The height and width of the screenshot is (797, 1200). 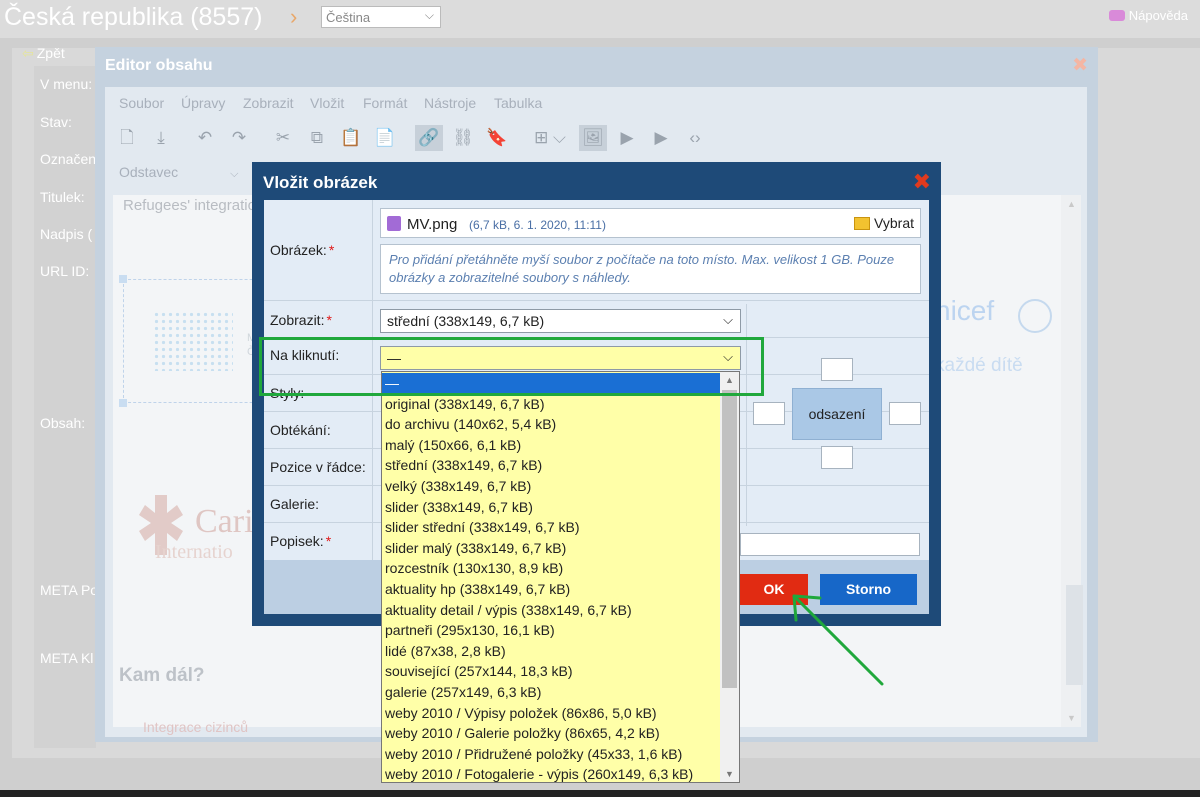 What do you see at coordinates (141, 103) in the screenshot?
I see `menu-file: Soubor` at bounding box center [141, 103].